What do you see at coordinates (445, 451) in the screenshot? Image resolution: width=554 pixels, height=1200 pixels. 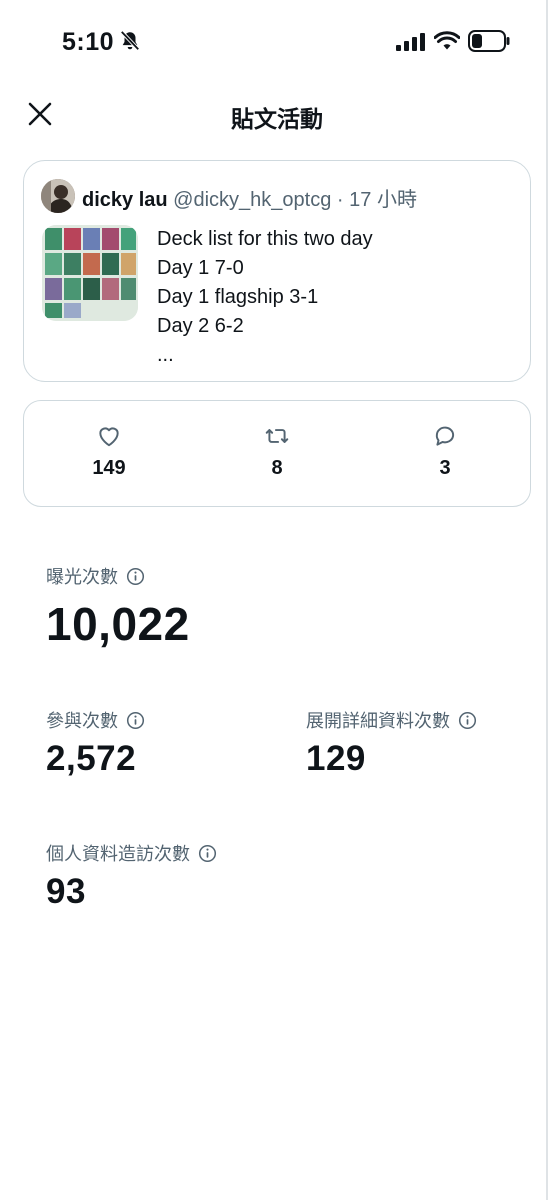 I see `replies-stat: 3` at bounding box center [445, 451].